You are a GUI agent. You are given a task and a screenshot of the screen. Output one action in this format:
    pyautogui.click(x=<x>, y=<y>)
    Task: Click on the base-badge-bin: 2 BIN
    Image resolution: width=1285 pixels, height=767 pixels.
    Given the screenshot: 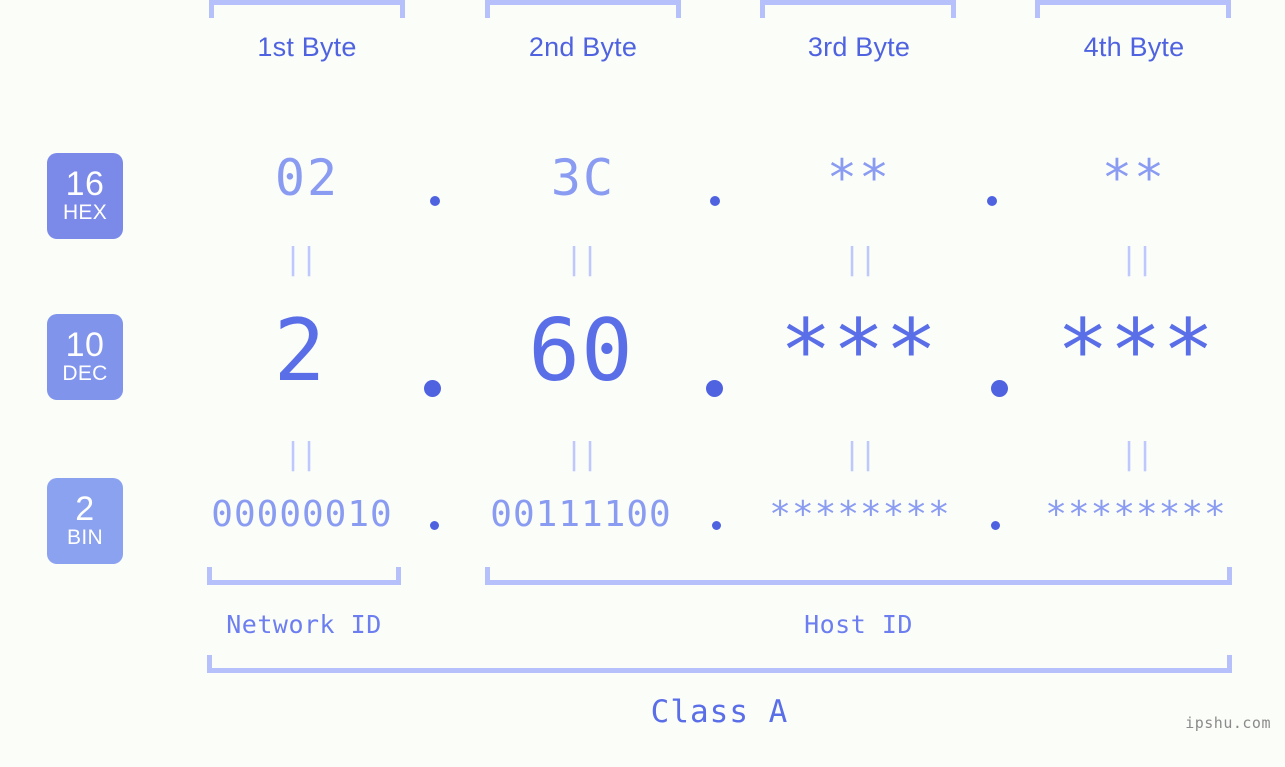 What is the action you would take?
    pyautogui.click(x=85, y=521)
    